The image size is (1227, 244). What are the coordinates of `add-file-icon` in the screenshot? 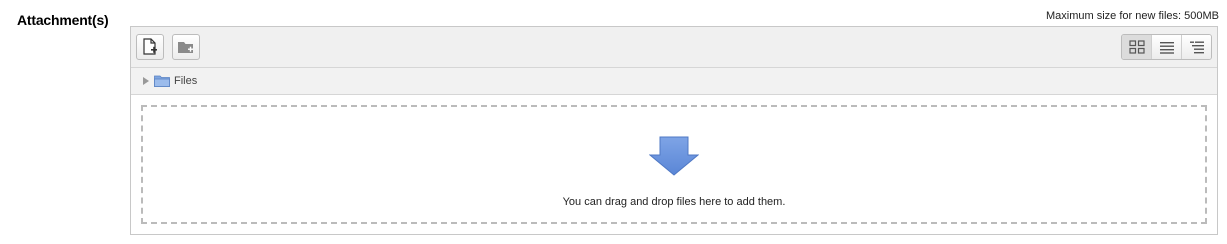 It's located at (150, 46).